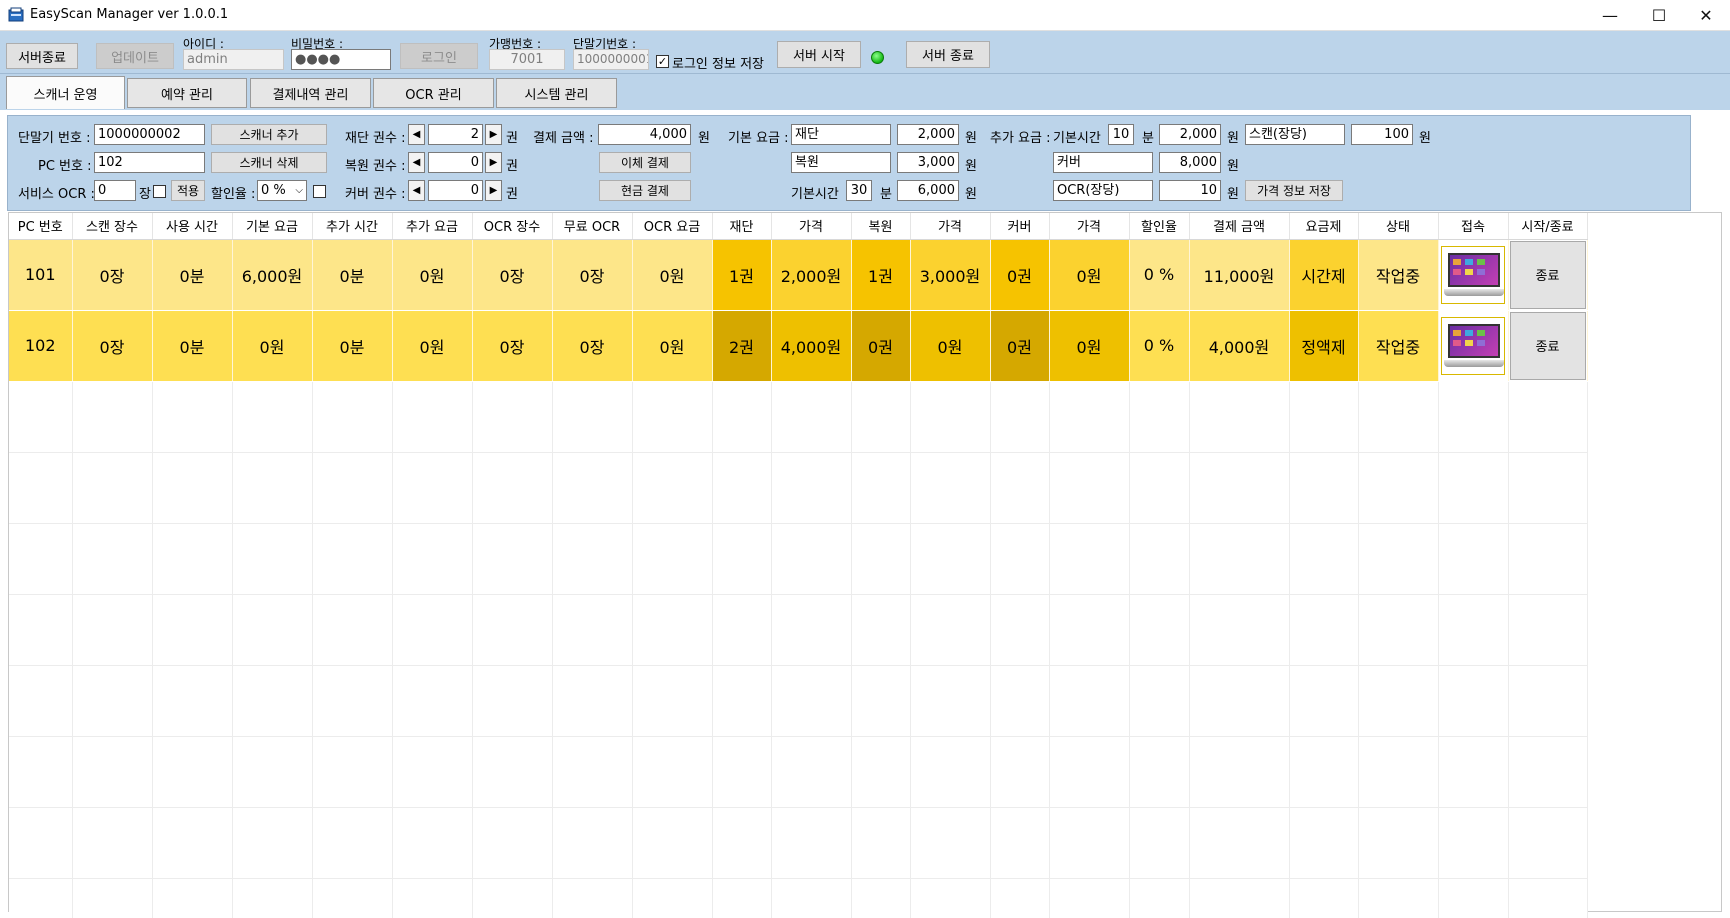 This screenshot has height=918, width=1730. Describe the element at coordinates (1159, 226) in the screenshot. I see `column-header: 할인율` at that location.